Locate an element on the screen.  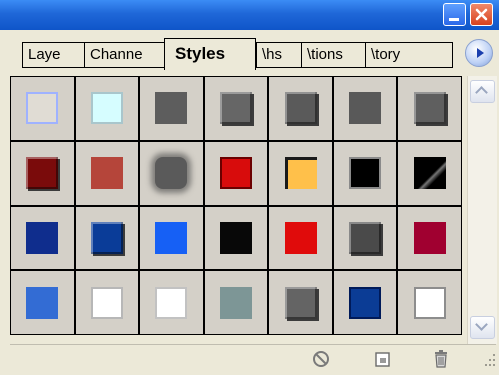
blurred-gray-style is located at coordinates (171, 173).